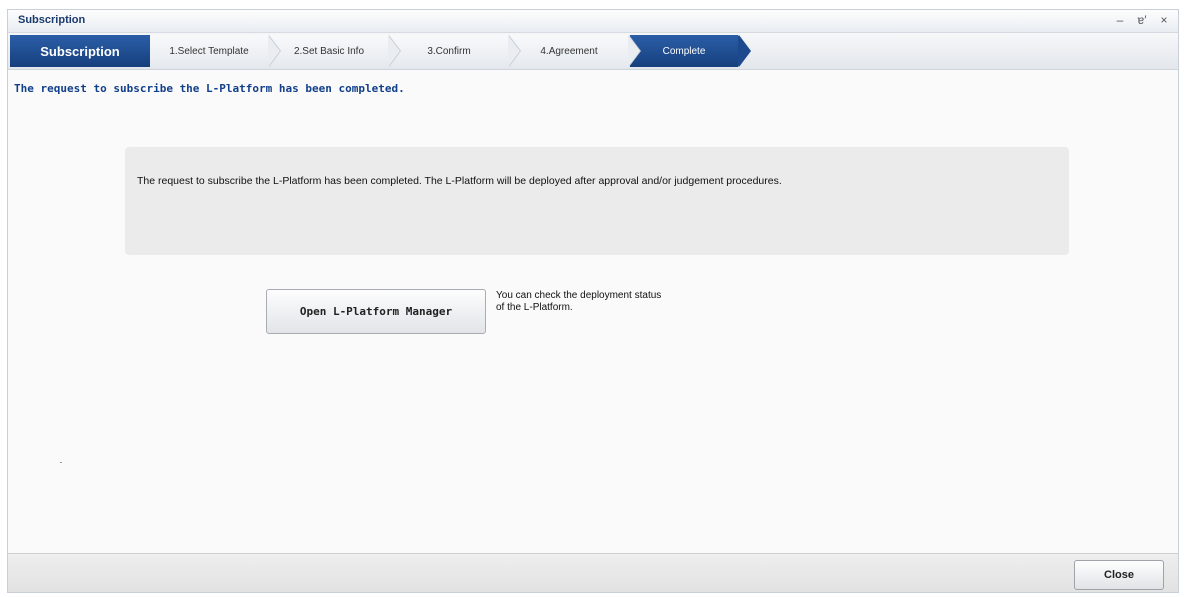 This screenshot has width=1187, height=597. I want to click on step-select-template: 1.Select Template, so click(215, 51).